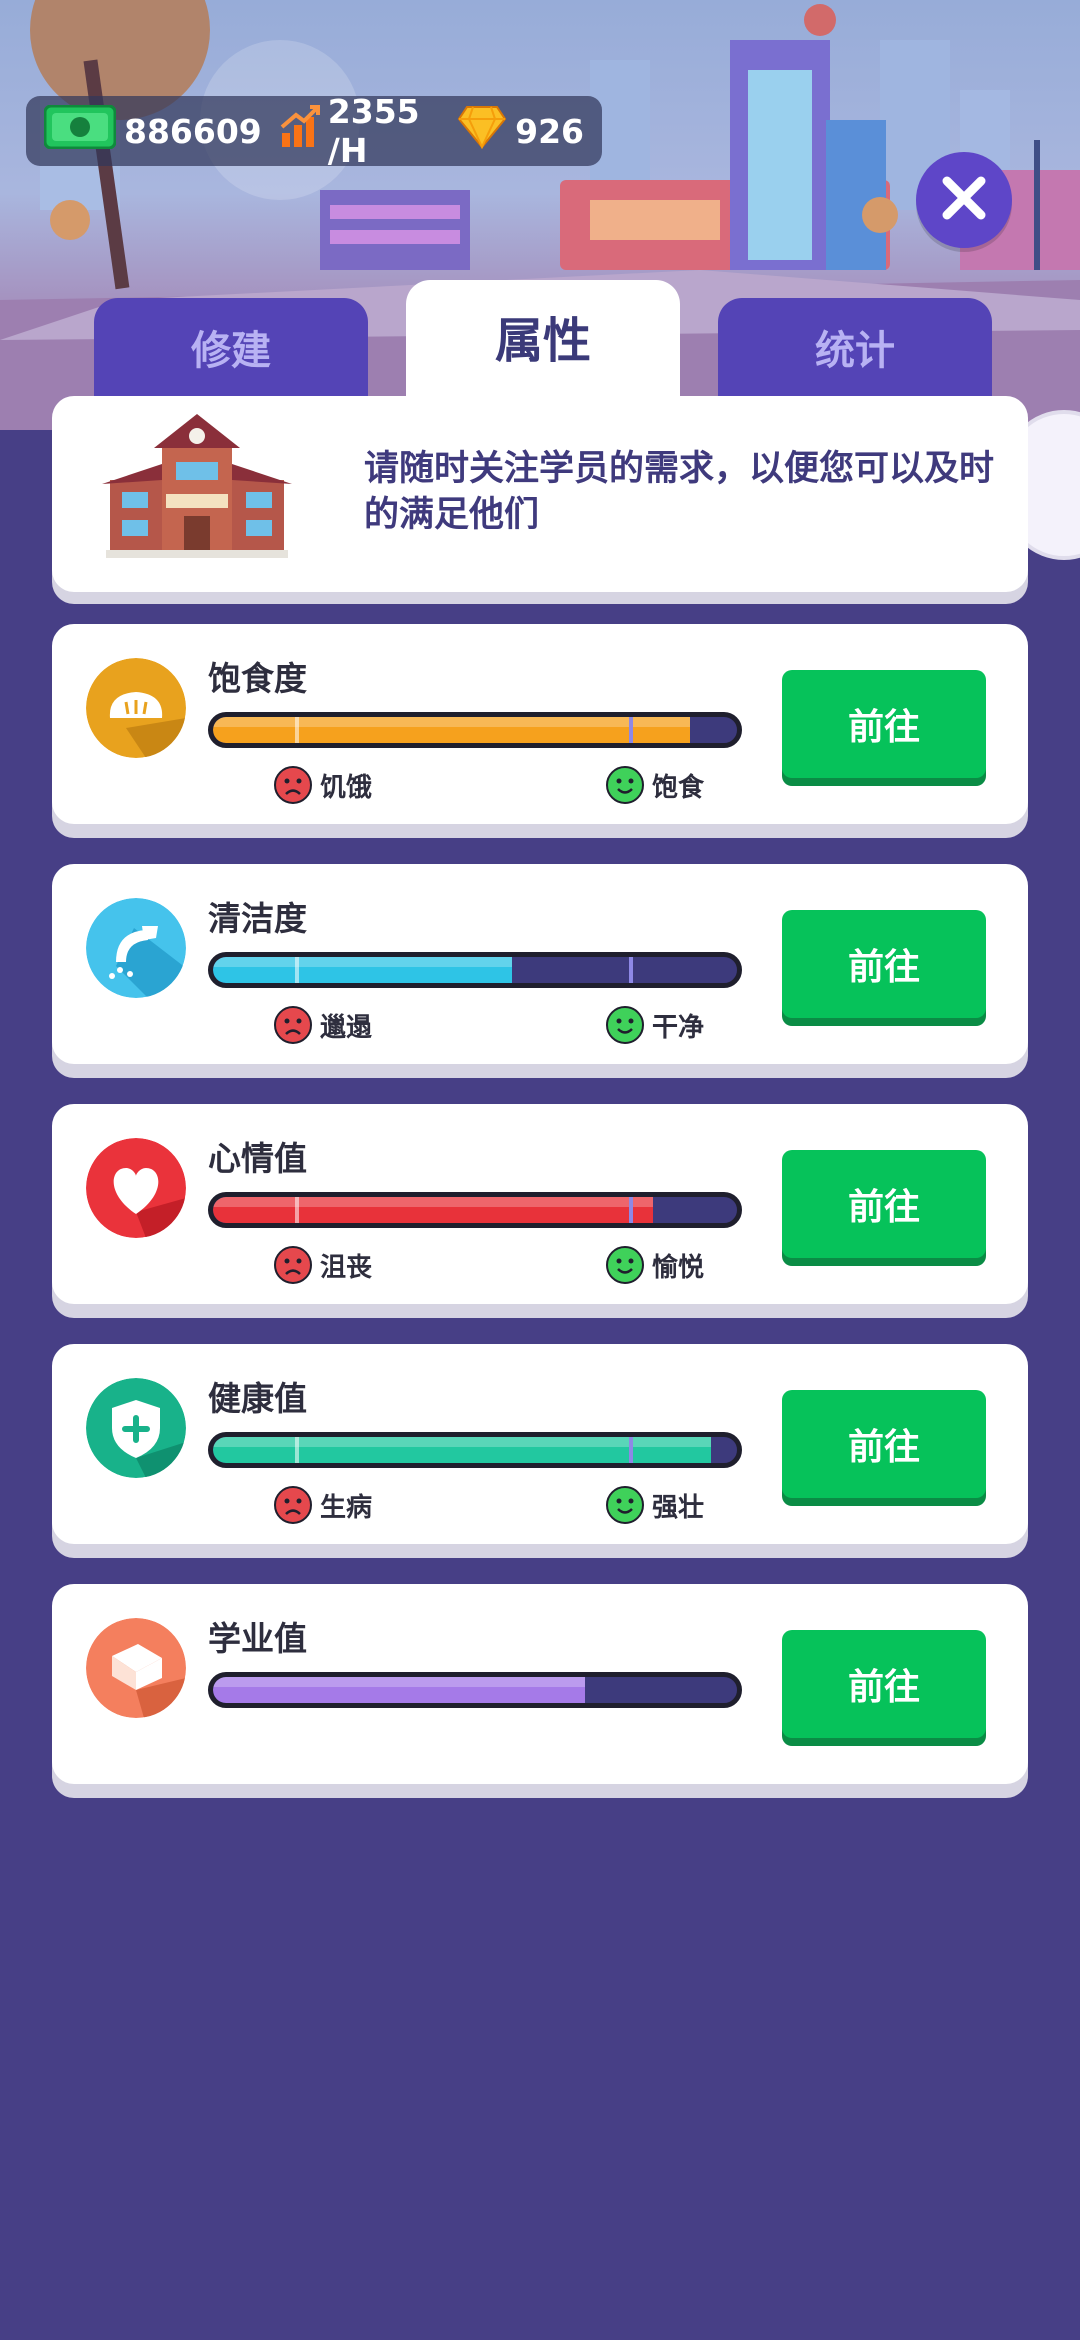  I want to click on low-label: 沮丧, so click(323, 1265).